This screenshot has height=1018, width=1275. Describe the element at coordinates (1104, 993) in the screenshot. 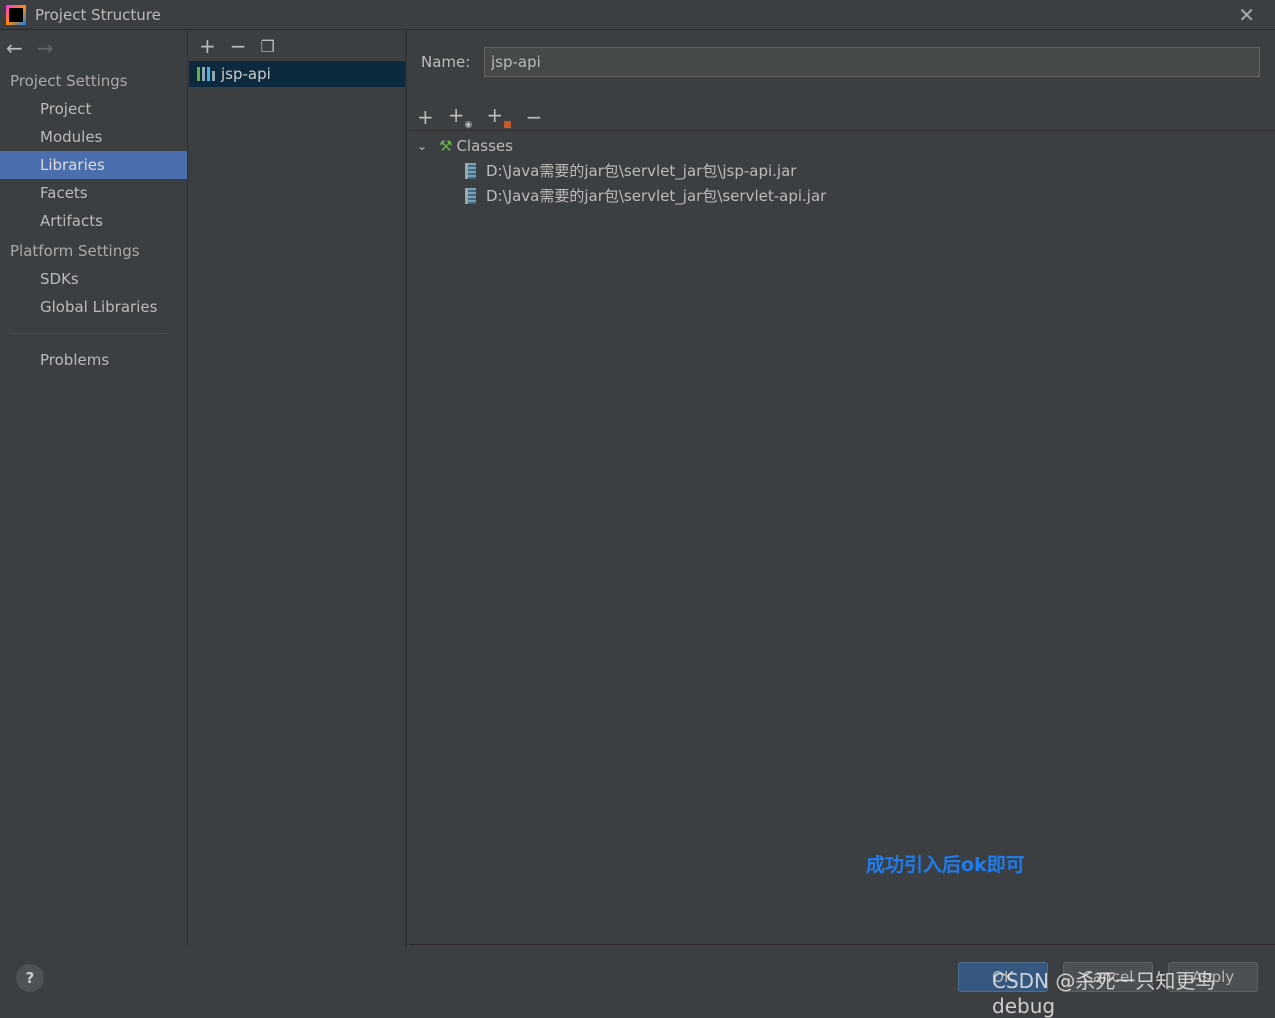

I see `watermark: CSDN @杀死一只知更鸟debug` at that location.